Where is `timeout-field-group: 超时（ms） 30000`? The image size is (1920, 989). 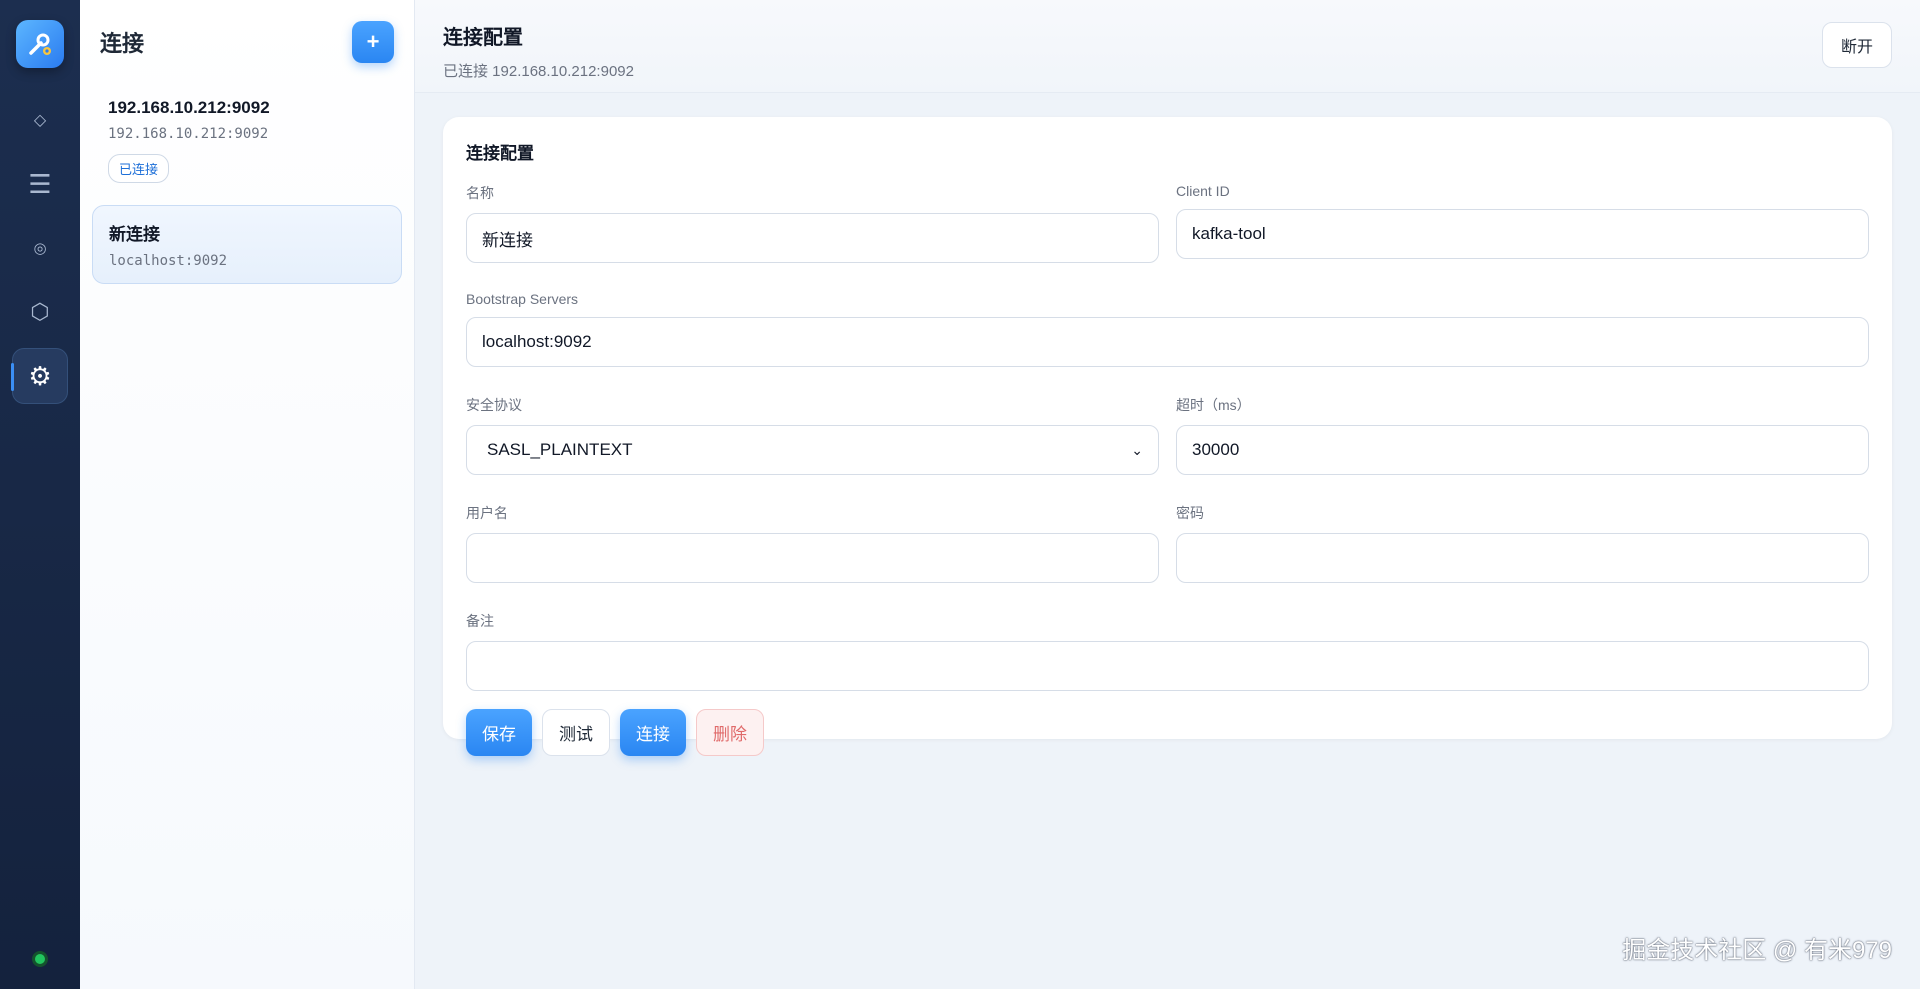
timeout-field-group: 超时（ms） 30000 is located at coordinates (1522, 435).